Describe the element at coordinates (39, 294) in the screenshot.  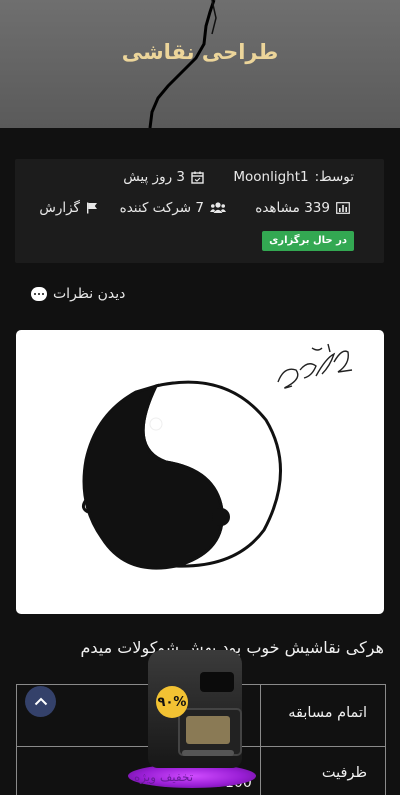
I see `comment-icon` at that location.